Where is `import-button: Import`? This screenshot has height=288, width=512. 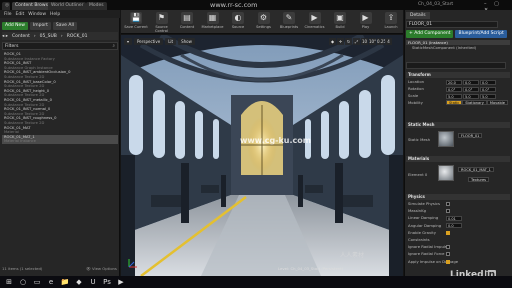
import-button: Import is located at coordinates (40, 25).